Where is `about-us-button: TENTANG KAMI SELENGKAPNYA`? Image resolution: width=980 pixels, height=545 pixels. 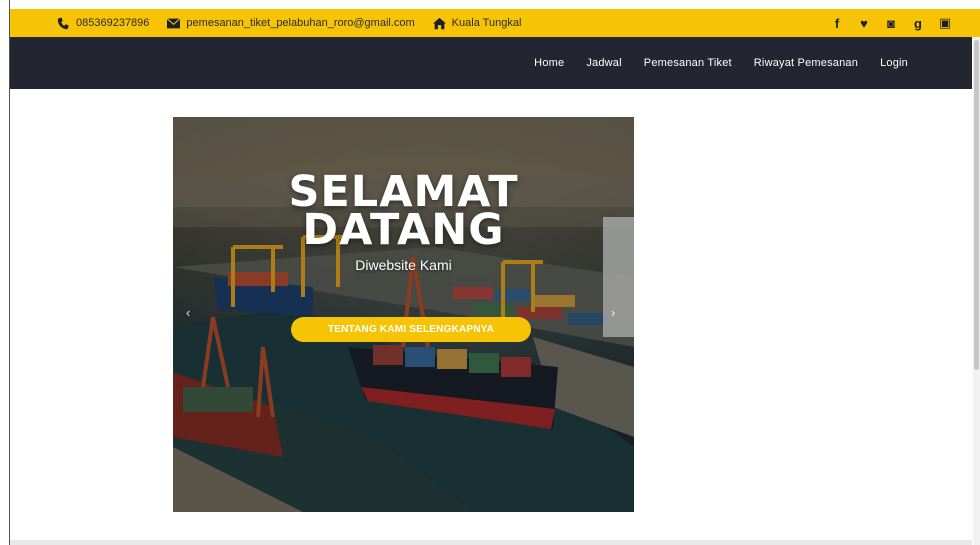
about-us-button: TENTANG KAMI SELENGKAPNYA is located at coordinates (411, 329).